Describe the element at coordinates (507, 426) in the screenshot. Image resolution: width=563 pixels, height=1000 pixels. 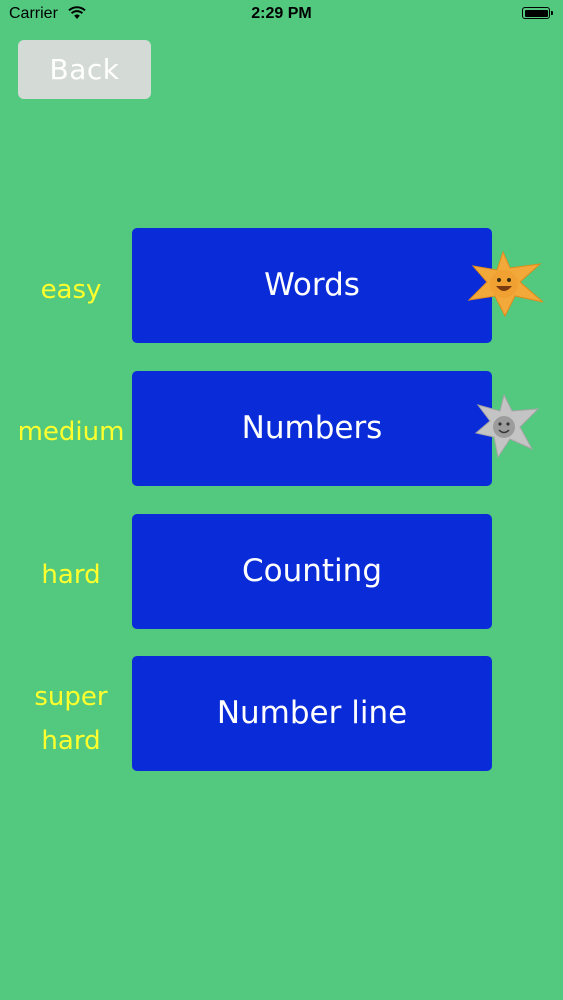
I see `silver-star-icon` at that location.